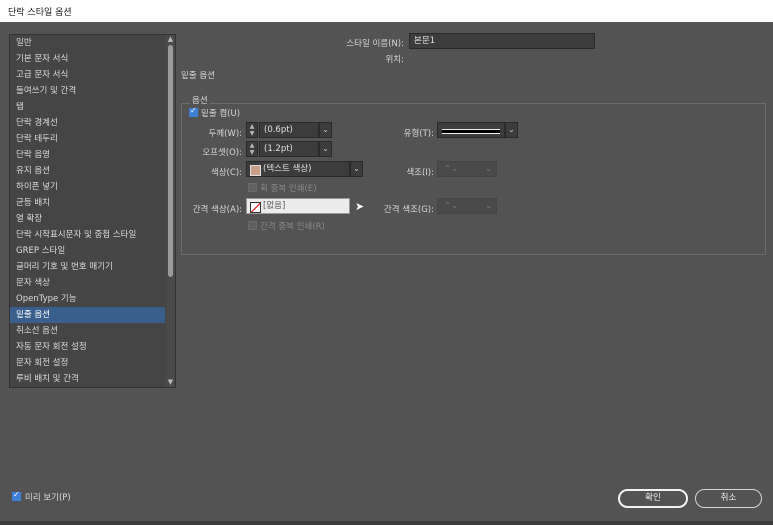 This screenshot has height=525, width=773. What do you see at coordinates (420, 173) in the screenshot?
I see `tint-label: 색조(I):` at bounding box center [420, 173].